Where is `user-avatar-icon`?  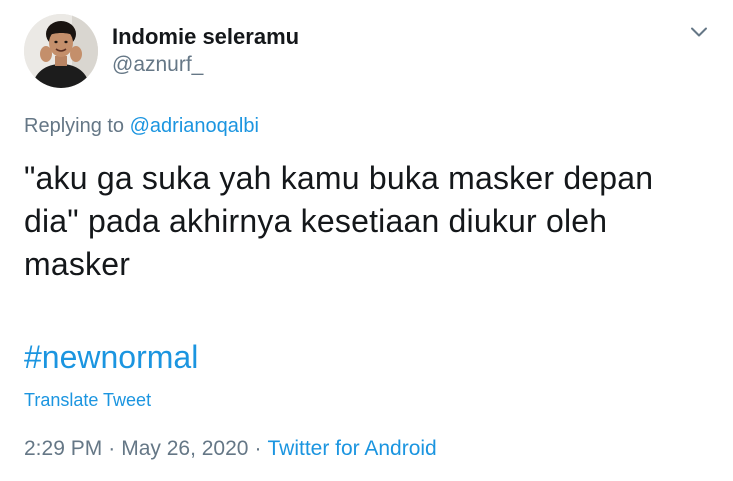
user-avatar-icon is located at coordinates (61, 51).